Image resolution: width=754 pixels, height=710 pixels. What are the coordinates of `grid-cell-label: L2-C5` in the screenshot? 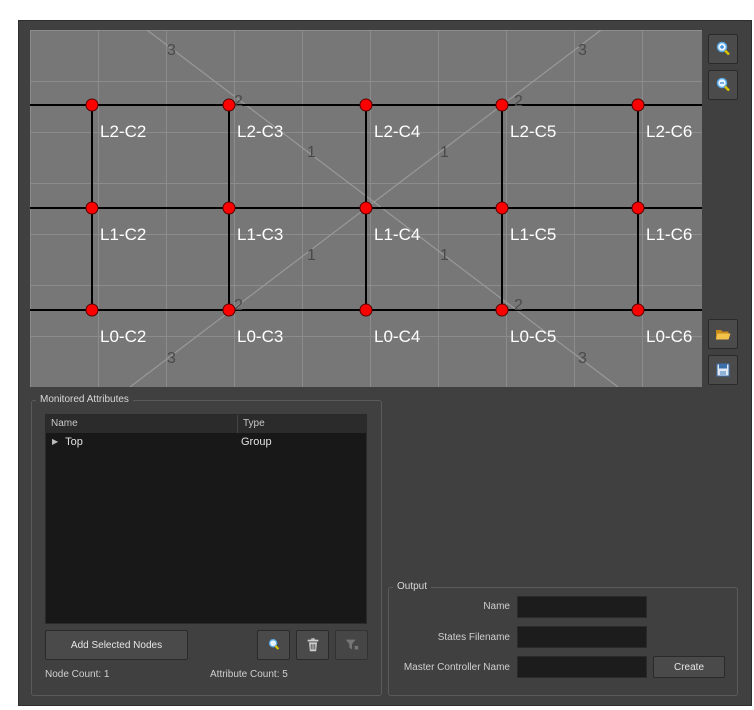 It's located at (533, 131).